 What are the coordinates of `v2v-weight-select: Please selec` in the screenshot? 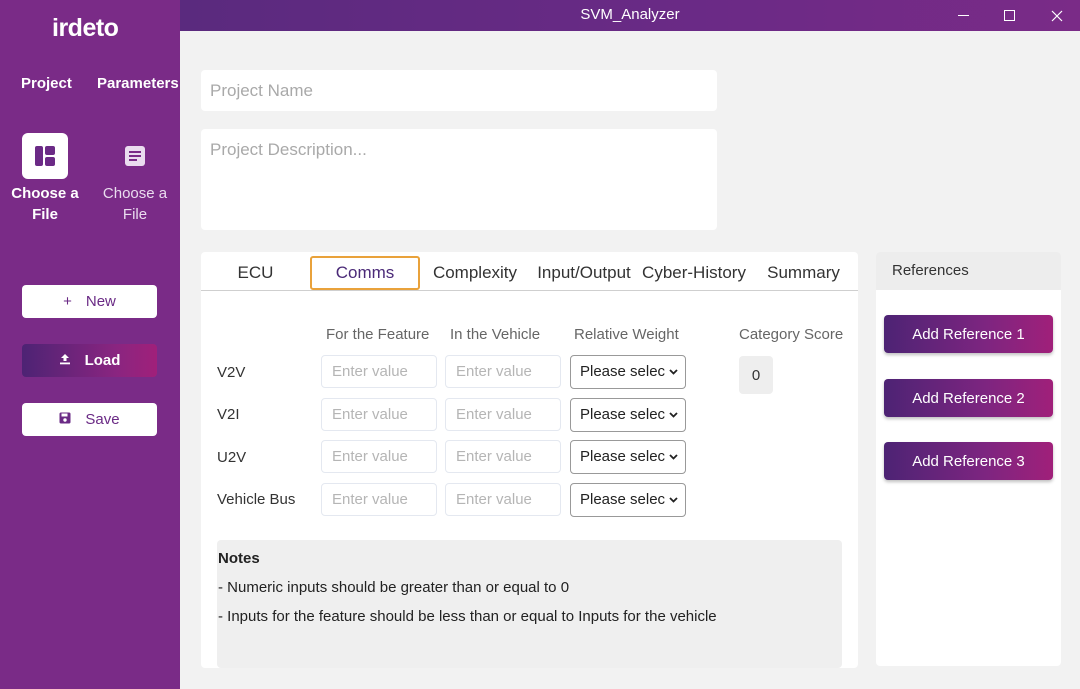 It's located at (628, 372).